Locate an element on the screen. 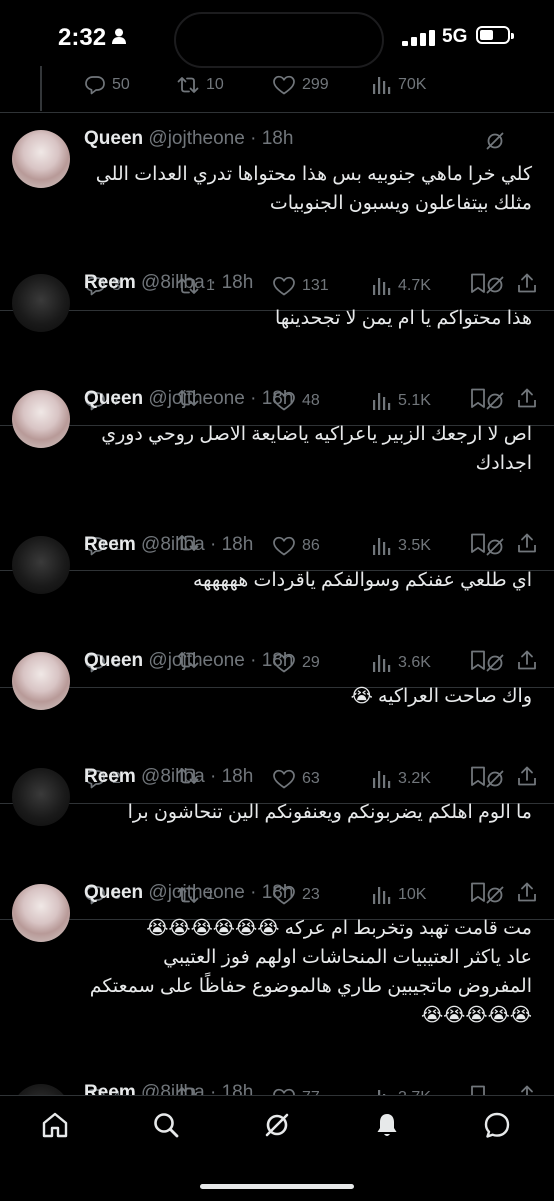 Image resolution: width=554 pixels, height=1201 pixels. repost-button: 10 is located at coordinates (200, 85).